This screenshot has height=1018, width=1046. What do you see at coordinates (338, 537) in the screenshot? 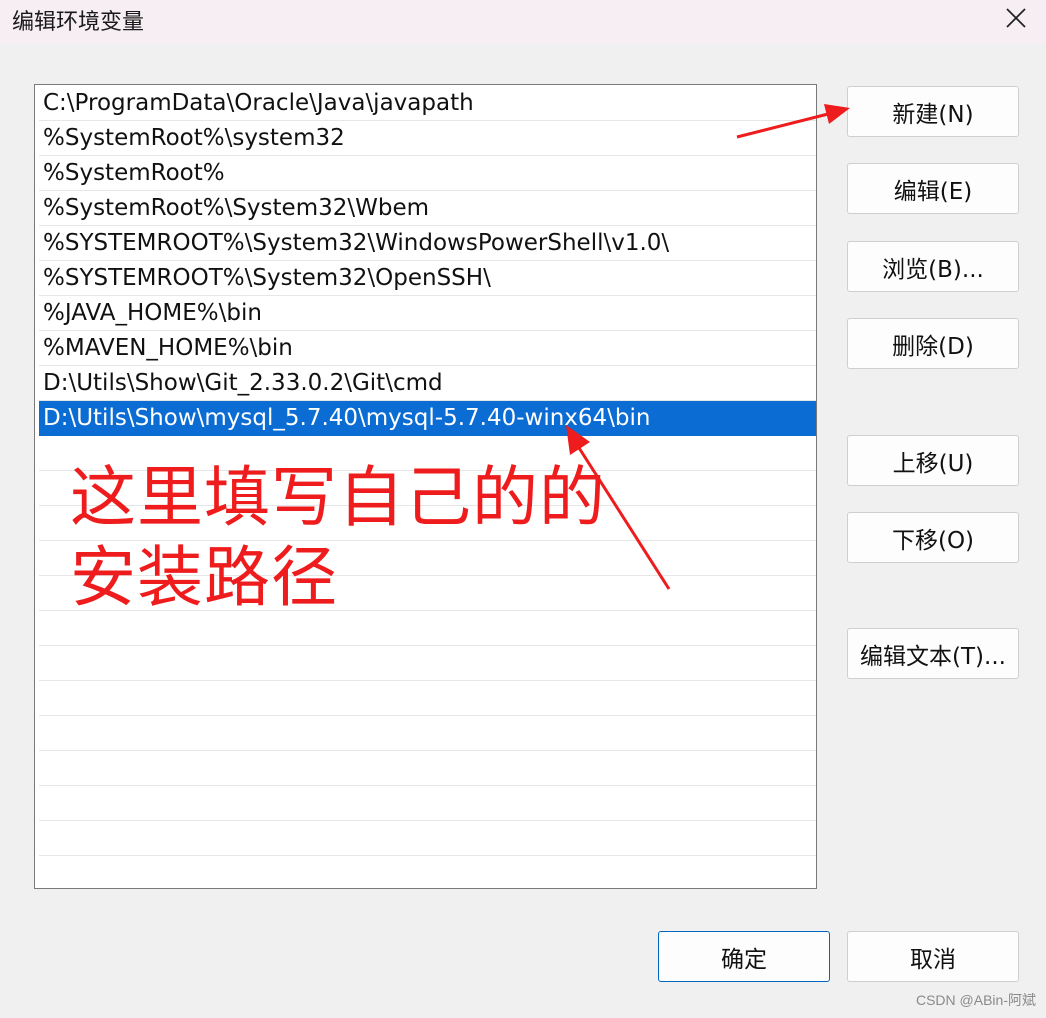
I see `annotation-text: 这里填写自己的的安装路径` at bounding box center [338, 537].